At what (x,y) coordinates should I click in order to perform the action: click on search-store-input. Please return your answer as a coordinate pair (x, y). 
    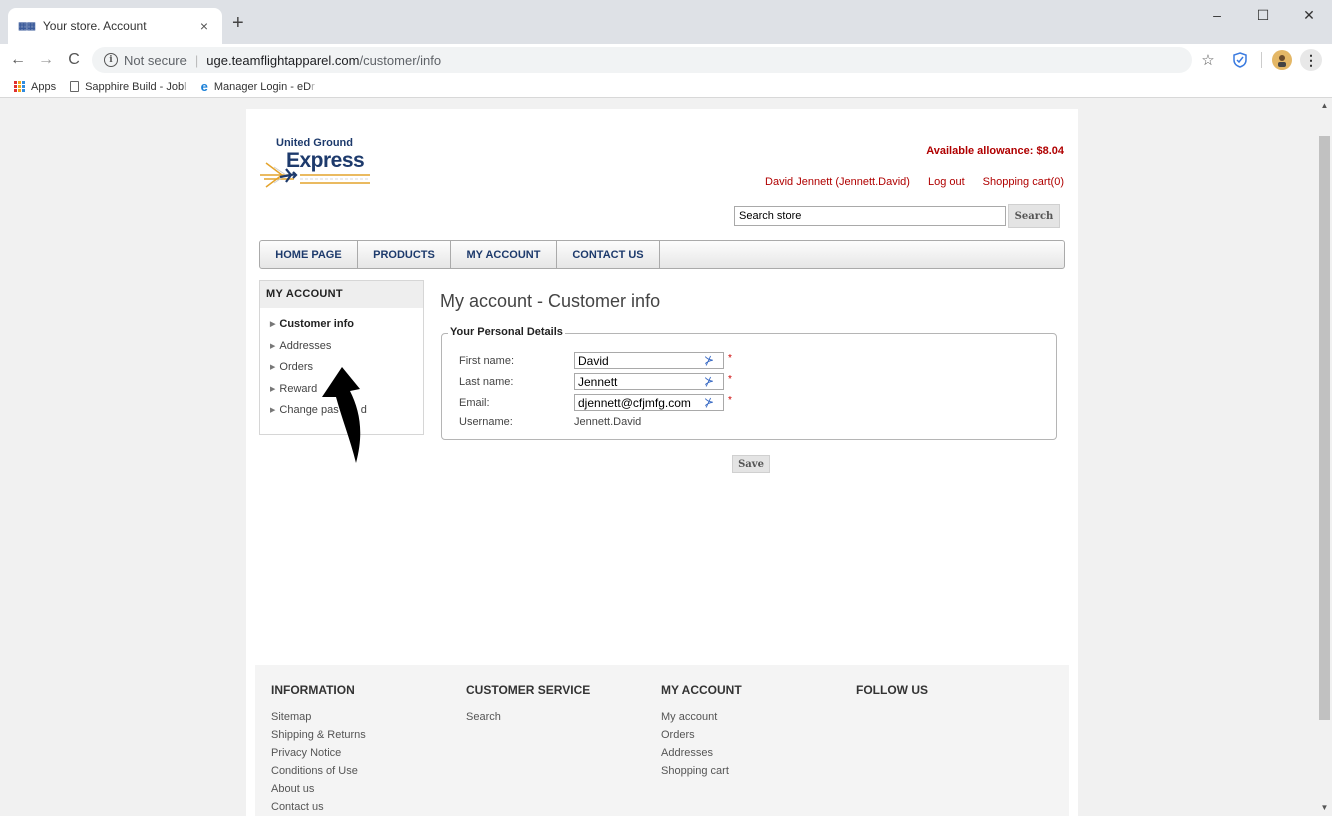
    Looking at the image, I should click on (870, 216).